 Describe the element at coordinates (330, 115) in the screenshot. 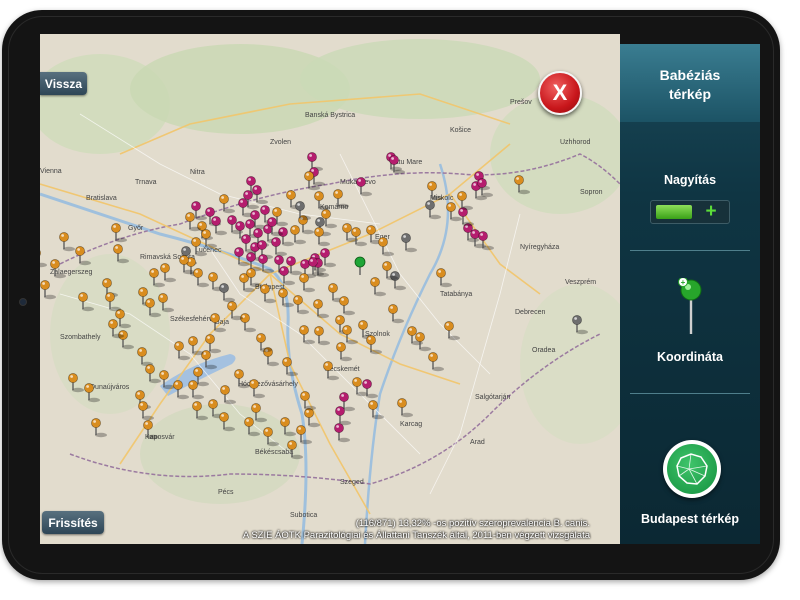

I see `place-label: Banská Bystrica` at that location.